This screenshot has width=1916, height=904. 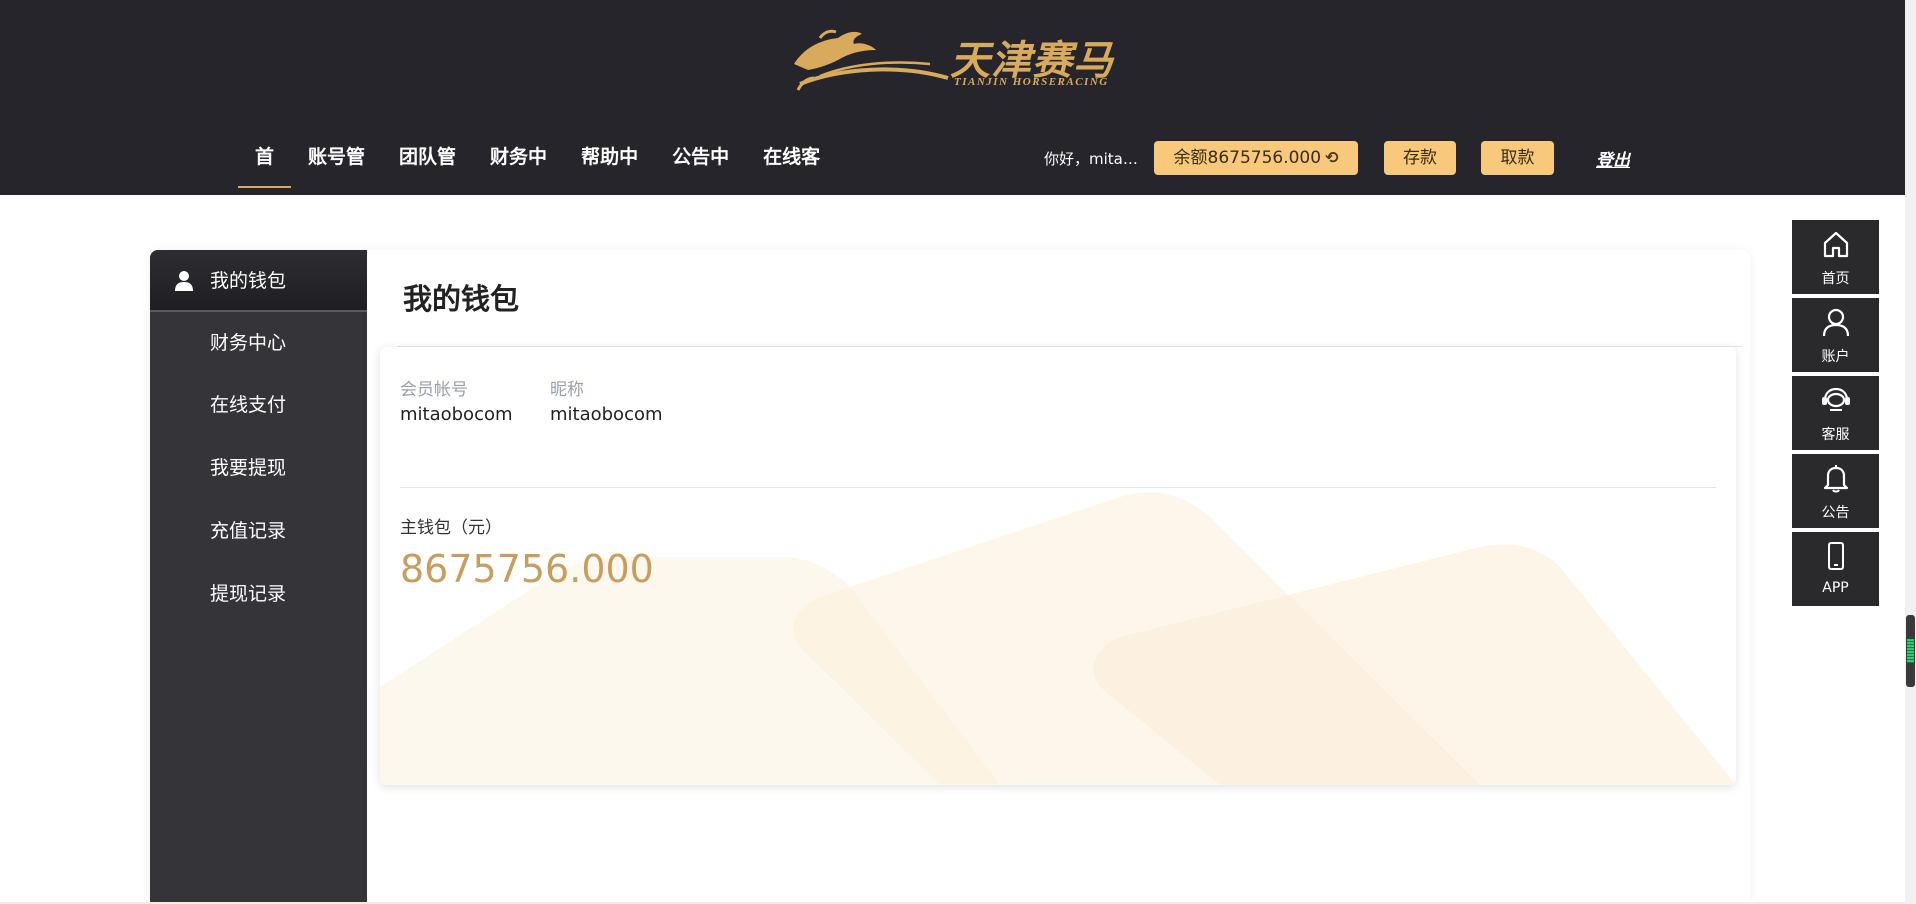 I want to click on site-logo: 天津赛马 TIANJIN HORSERACING, so click(x=951, y=60).